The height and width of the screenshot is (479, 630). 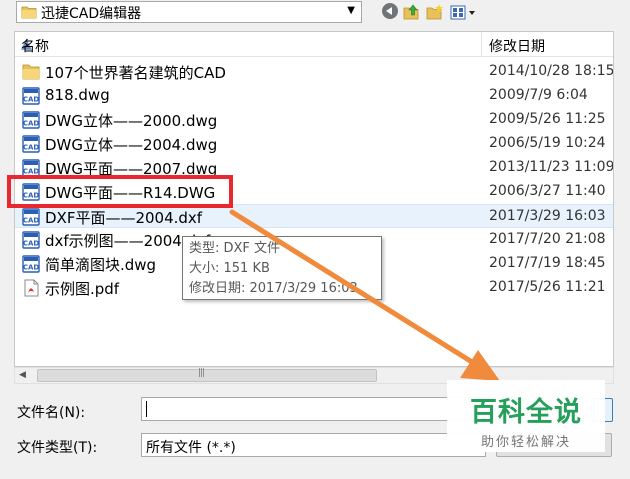 I want to click on watermark: 百科全说 助你轻松解决, so click(x=526, y=416).